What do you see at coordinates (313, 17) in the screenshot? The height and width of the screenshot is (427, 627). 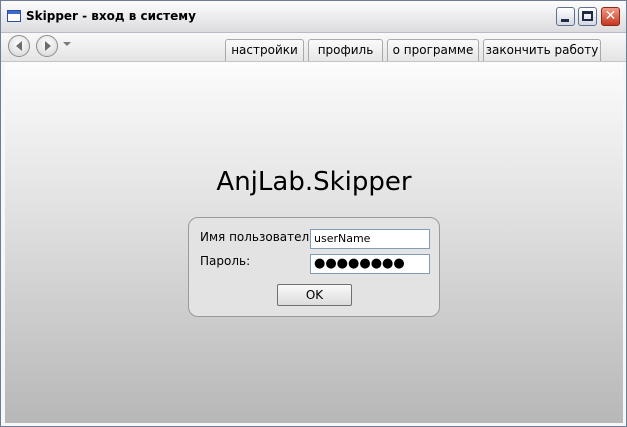 I see `title-bar: Skipper - вход в систему ✕` at bounding box center [313, 17].